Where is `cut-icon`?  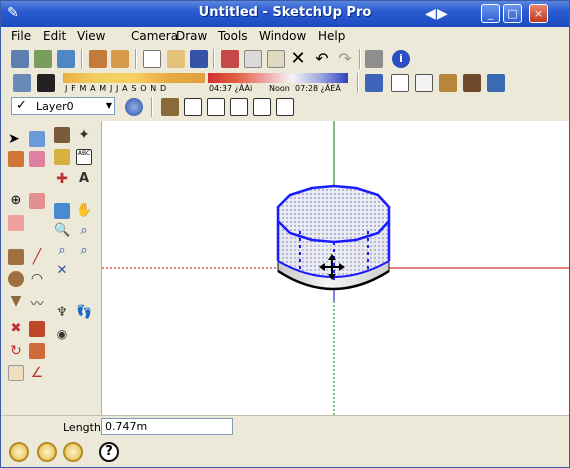 cut-icon is located at coordinates (230, 59).